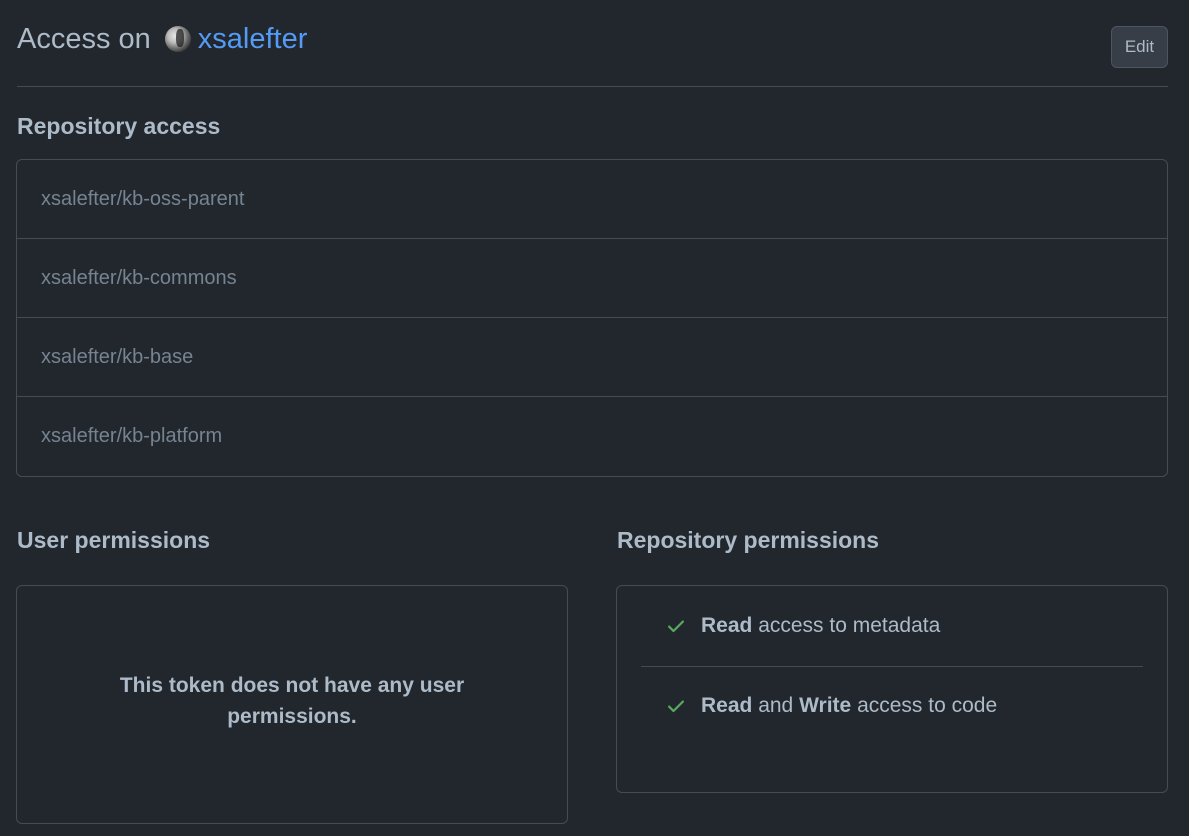 The width and height of the screenshot is (1189, 836). Describe the element at coordinates (592, 199) in the screenshot. I see `list-item: xsalefter/kb-oss-parent` at that location.